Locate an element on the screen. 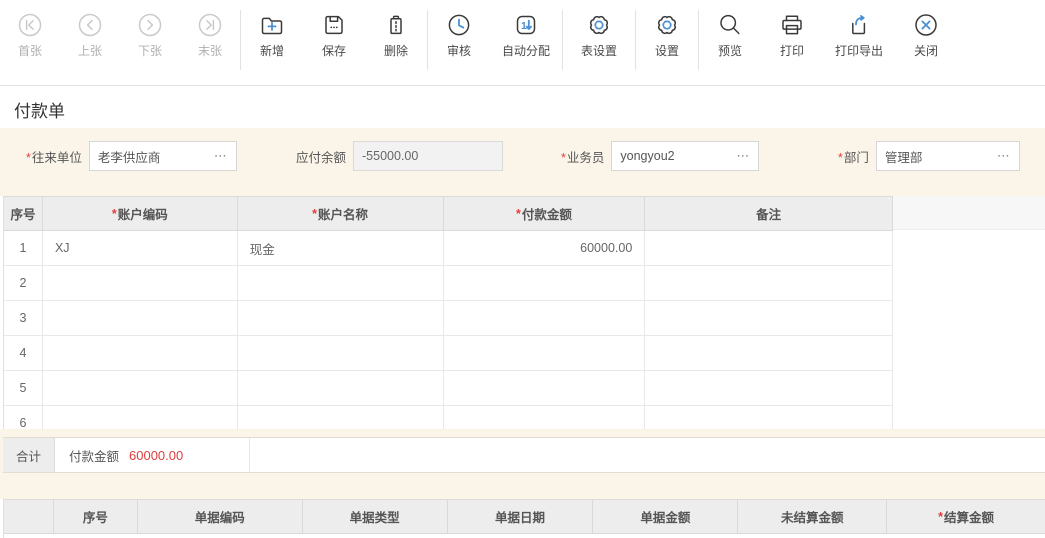  payment-amount-cell: 60000.00 is located at coordinates (544, 248).